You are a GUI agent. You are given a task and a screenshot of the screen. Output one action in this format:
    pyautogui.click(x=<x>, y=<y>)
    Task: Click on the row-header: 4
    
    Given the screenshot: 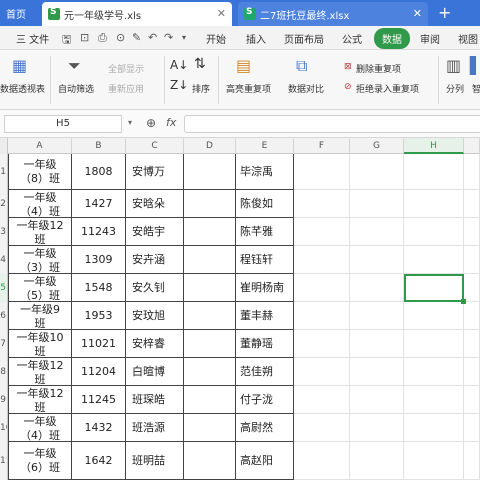 What is the action you would take?
    pyautogui.click(x=4, y=260)
    